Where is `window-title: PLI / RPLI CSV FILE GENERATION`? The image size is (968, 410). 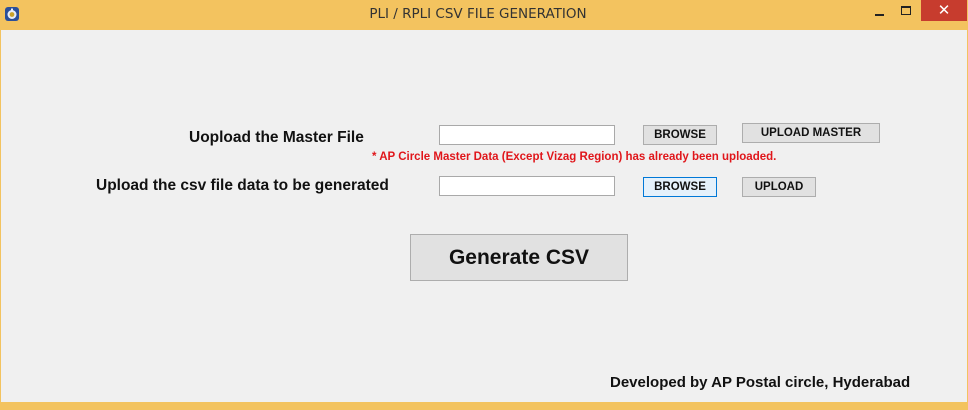
window-title: PLI / RPLI CSV FILE GENERATION is located at coordinates (478, 14).